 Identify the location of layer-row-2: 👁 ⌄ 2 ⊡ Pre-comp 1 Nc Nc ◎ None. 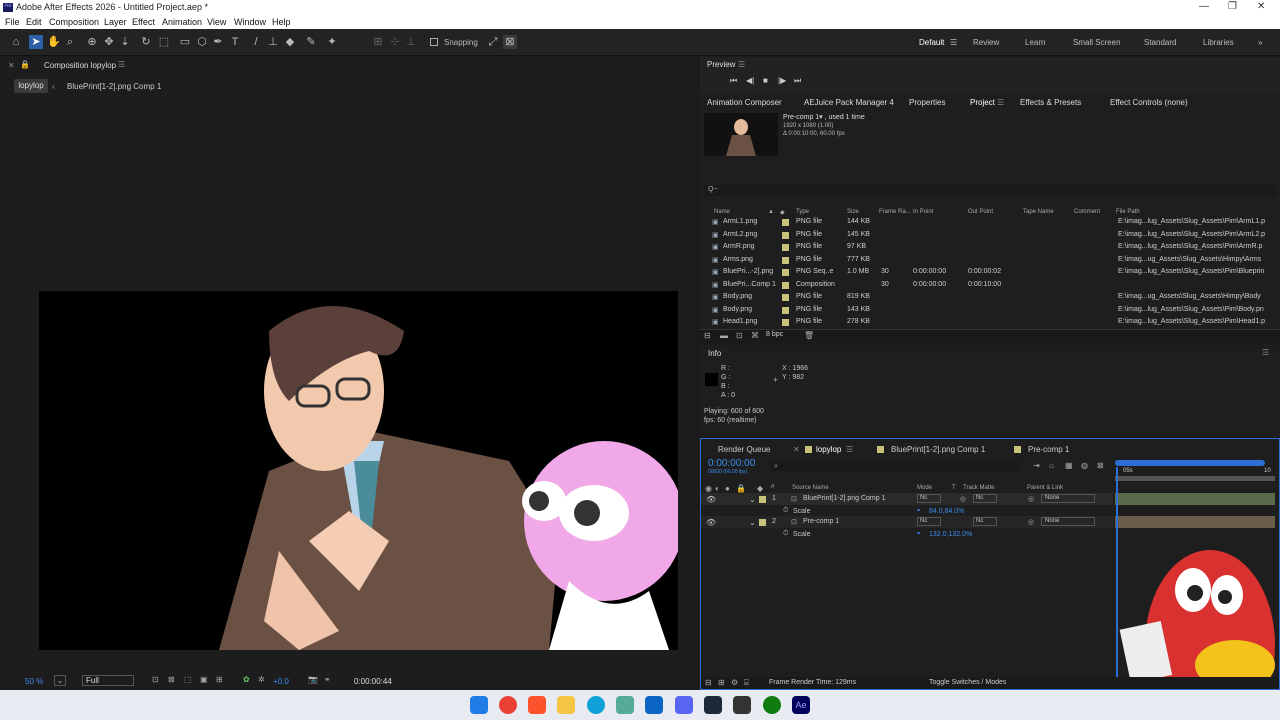
(907, 522).